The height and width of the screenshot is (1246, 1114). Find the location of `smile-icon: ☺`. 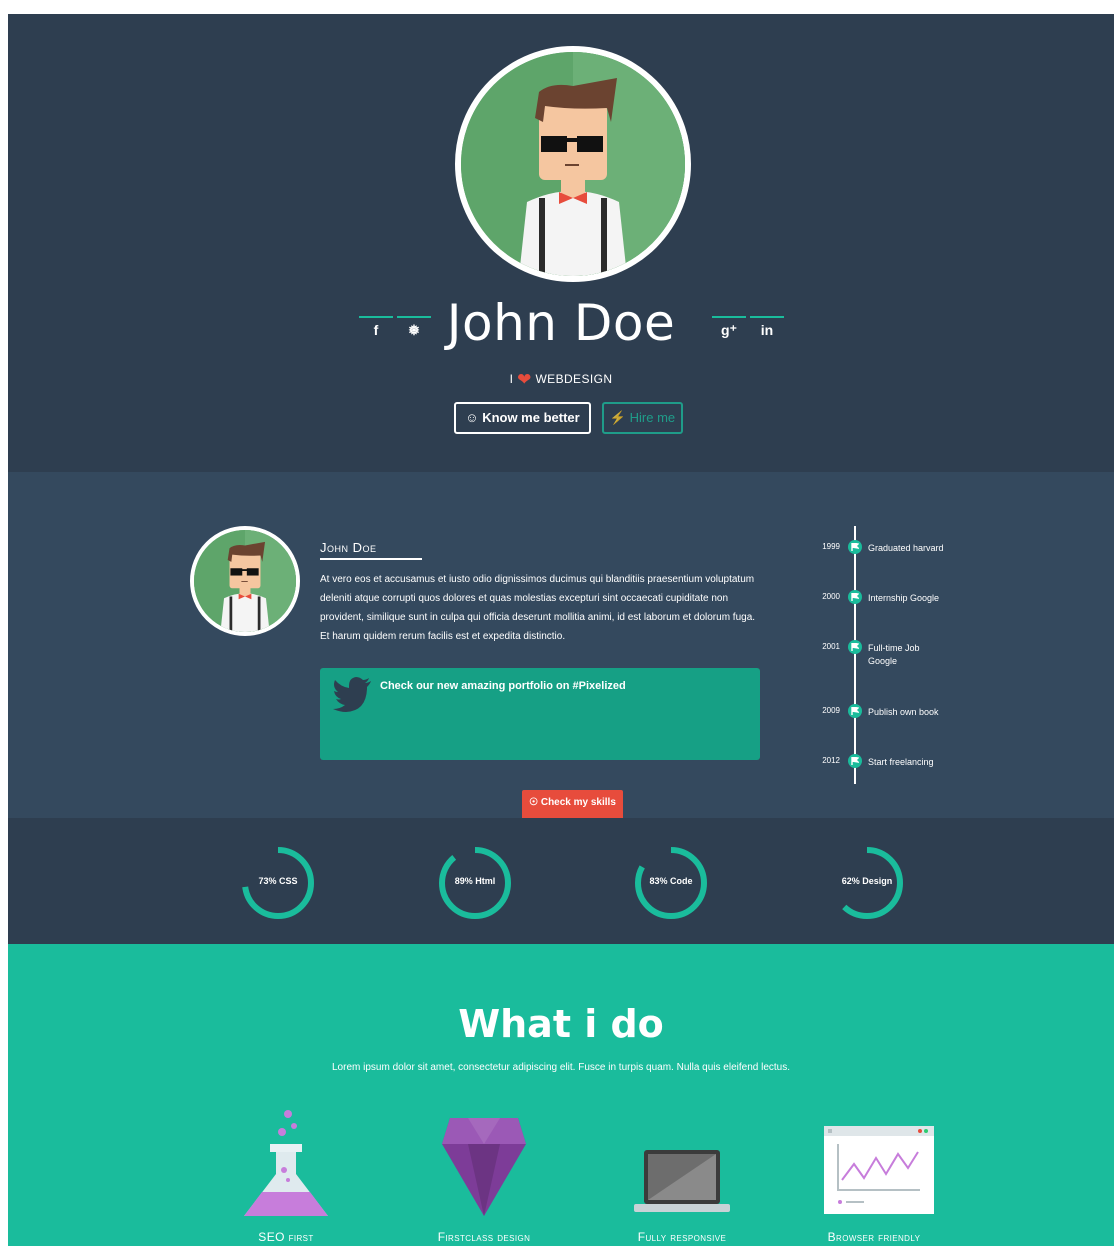

smile-icon: ☺ is located at coordinates (472, 417).